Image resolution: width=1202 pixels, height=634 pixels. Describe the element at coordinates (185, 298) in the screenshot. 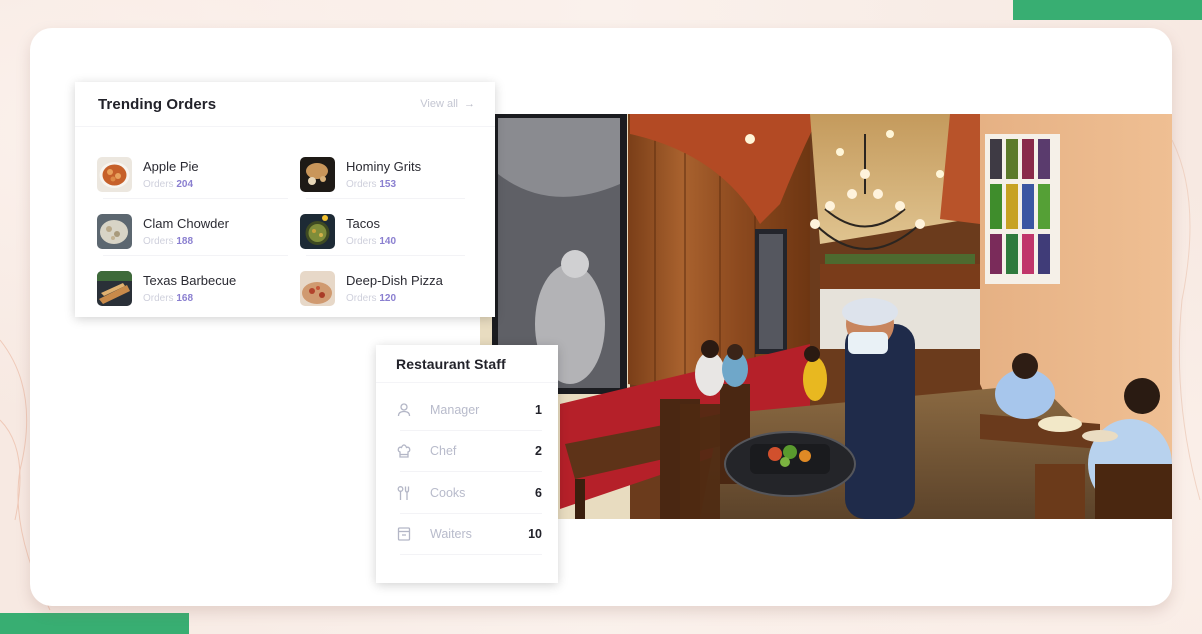

I see `orders-count: 168` at that location.